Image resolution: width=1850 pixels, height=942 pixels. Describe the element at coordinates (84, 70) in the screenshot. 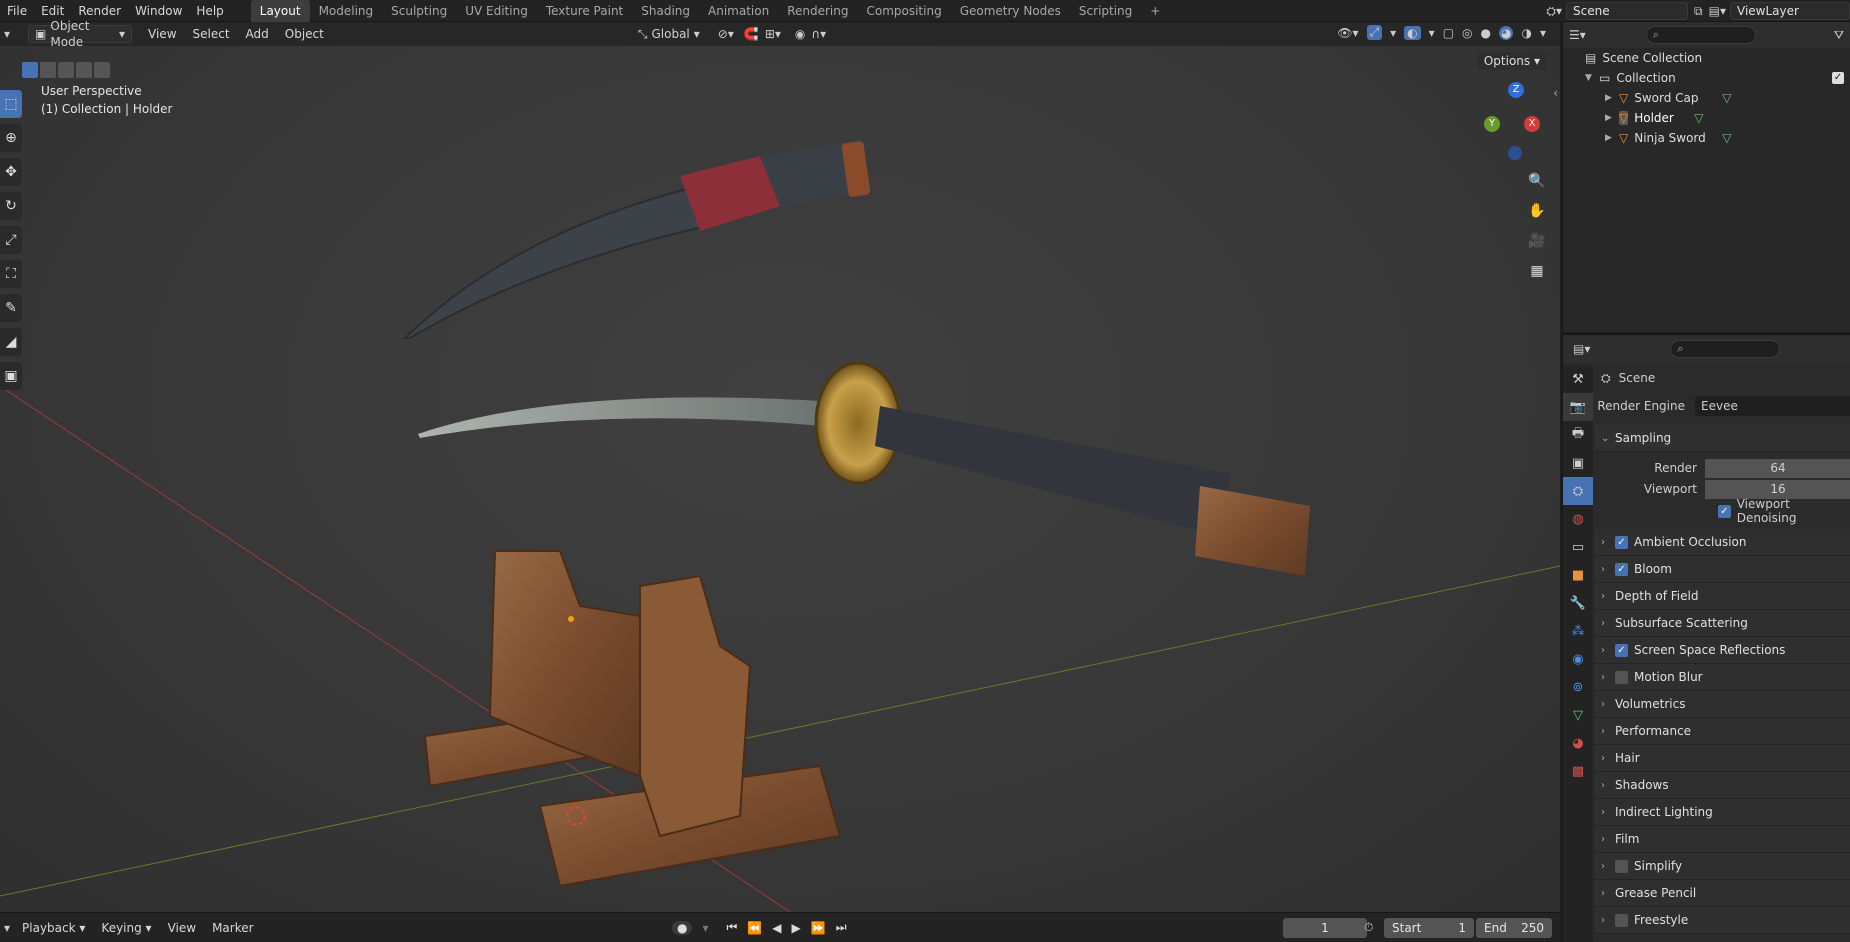

I see `select-difference-icon` at that location.